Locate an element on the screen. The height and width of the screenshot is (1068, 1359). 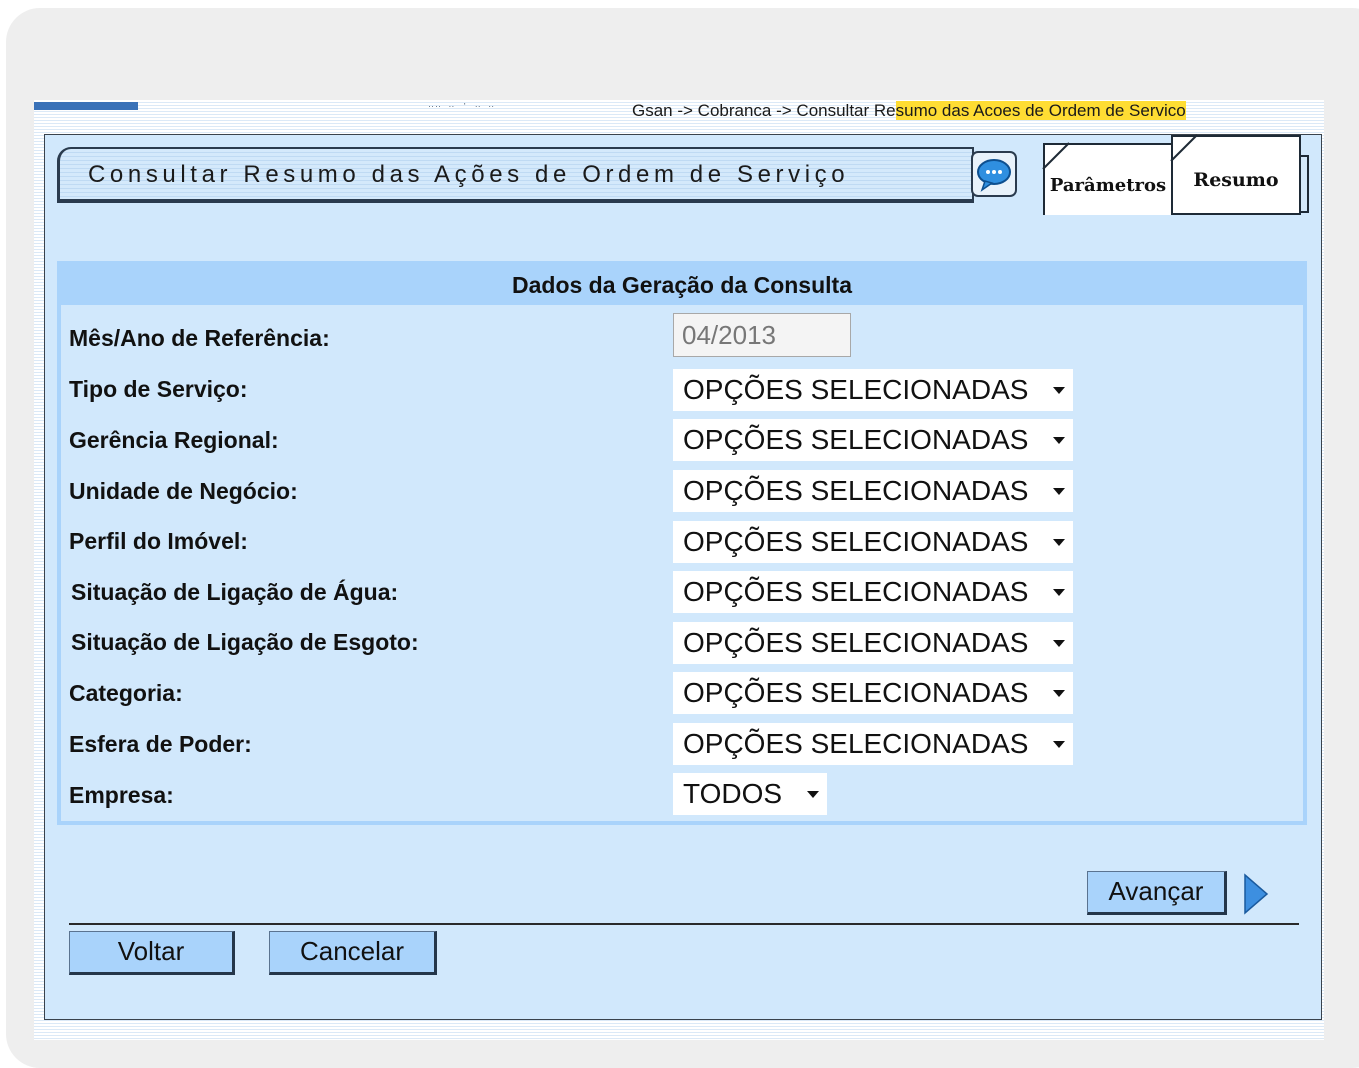
chat-bubble-icon is located at coordinates (994, 174).